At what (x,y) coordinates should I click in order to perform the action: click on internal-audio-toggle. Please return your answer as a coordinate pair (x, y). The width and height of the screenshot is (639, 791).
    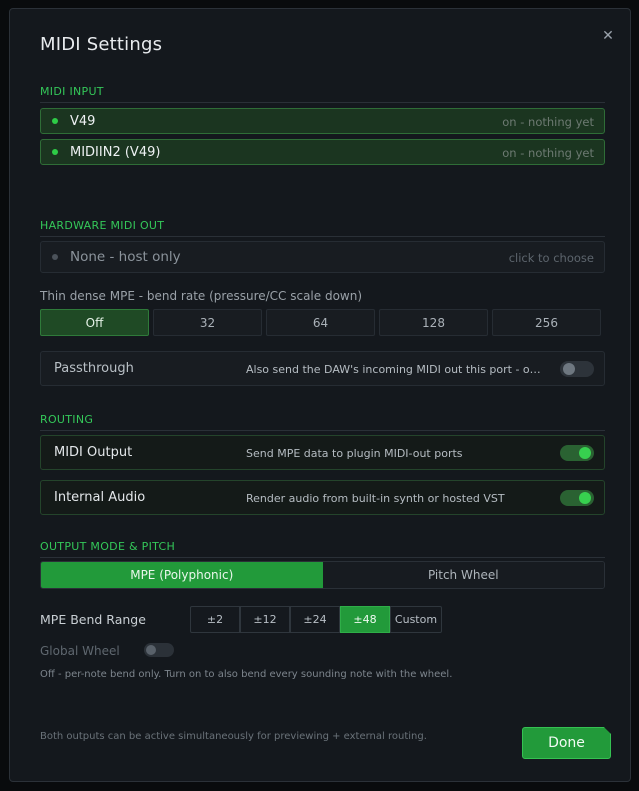
    Looking at the image, I should click on (577, 498).